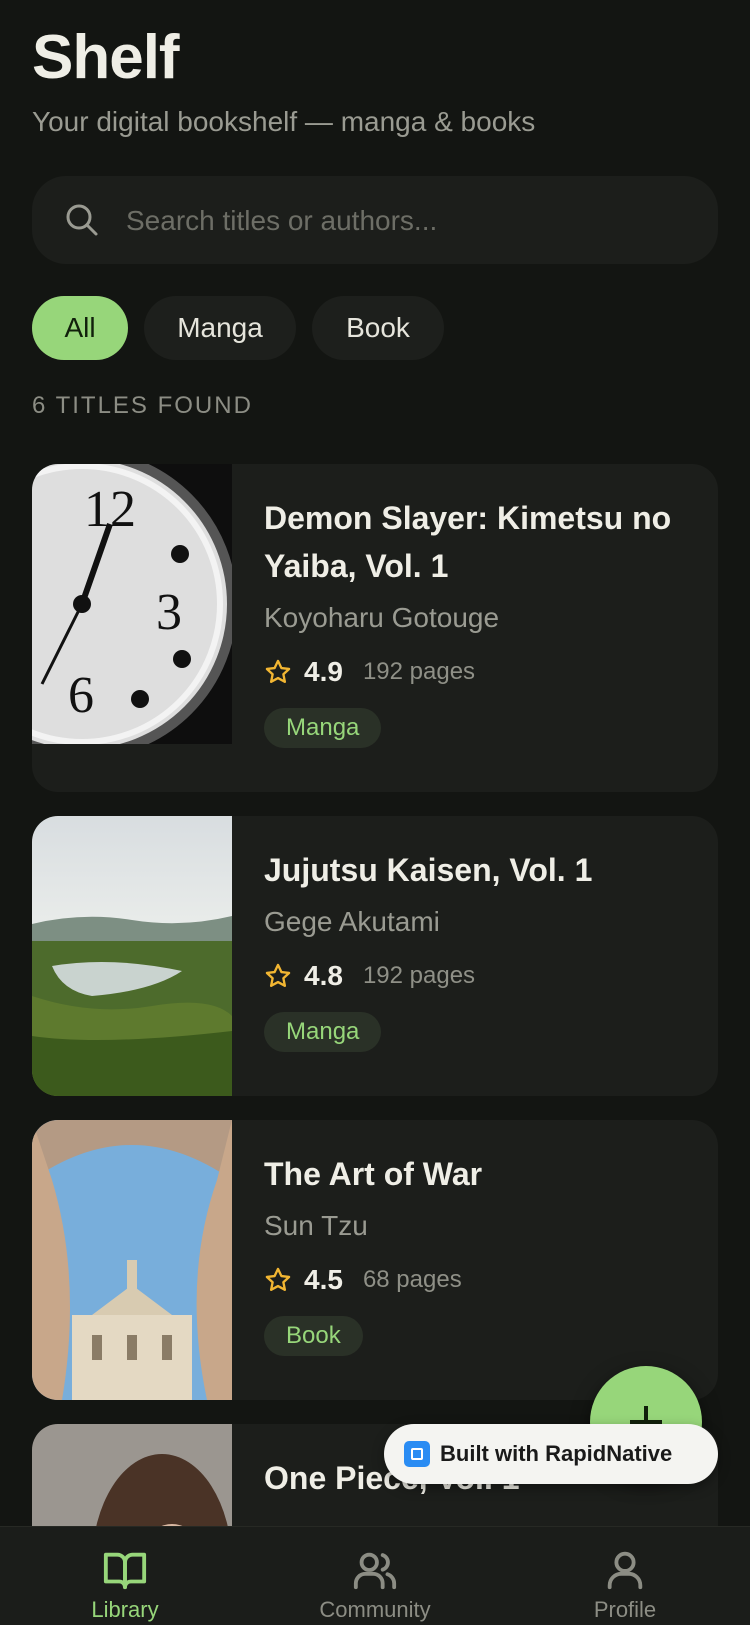  Describe the element at coordinates (625, 1609) in the screenshot. I see `tab-label: Profile` at that location.